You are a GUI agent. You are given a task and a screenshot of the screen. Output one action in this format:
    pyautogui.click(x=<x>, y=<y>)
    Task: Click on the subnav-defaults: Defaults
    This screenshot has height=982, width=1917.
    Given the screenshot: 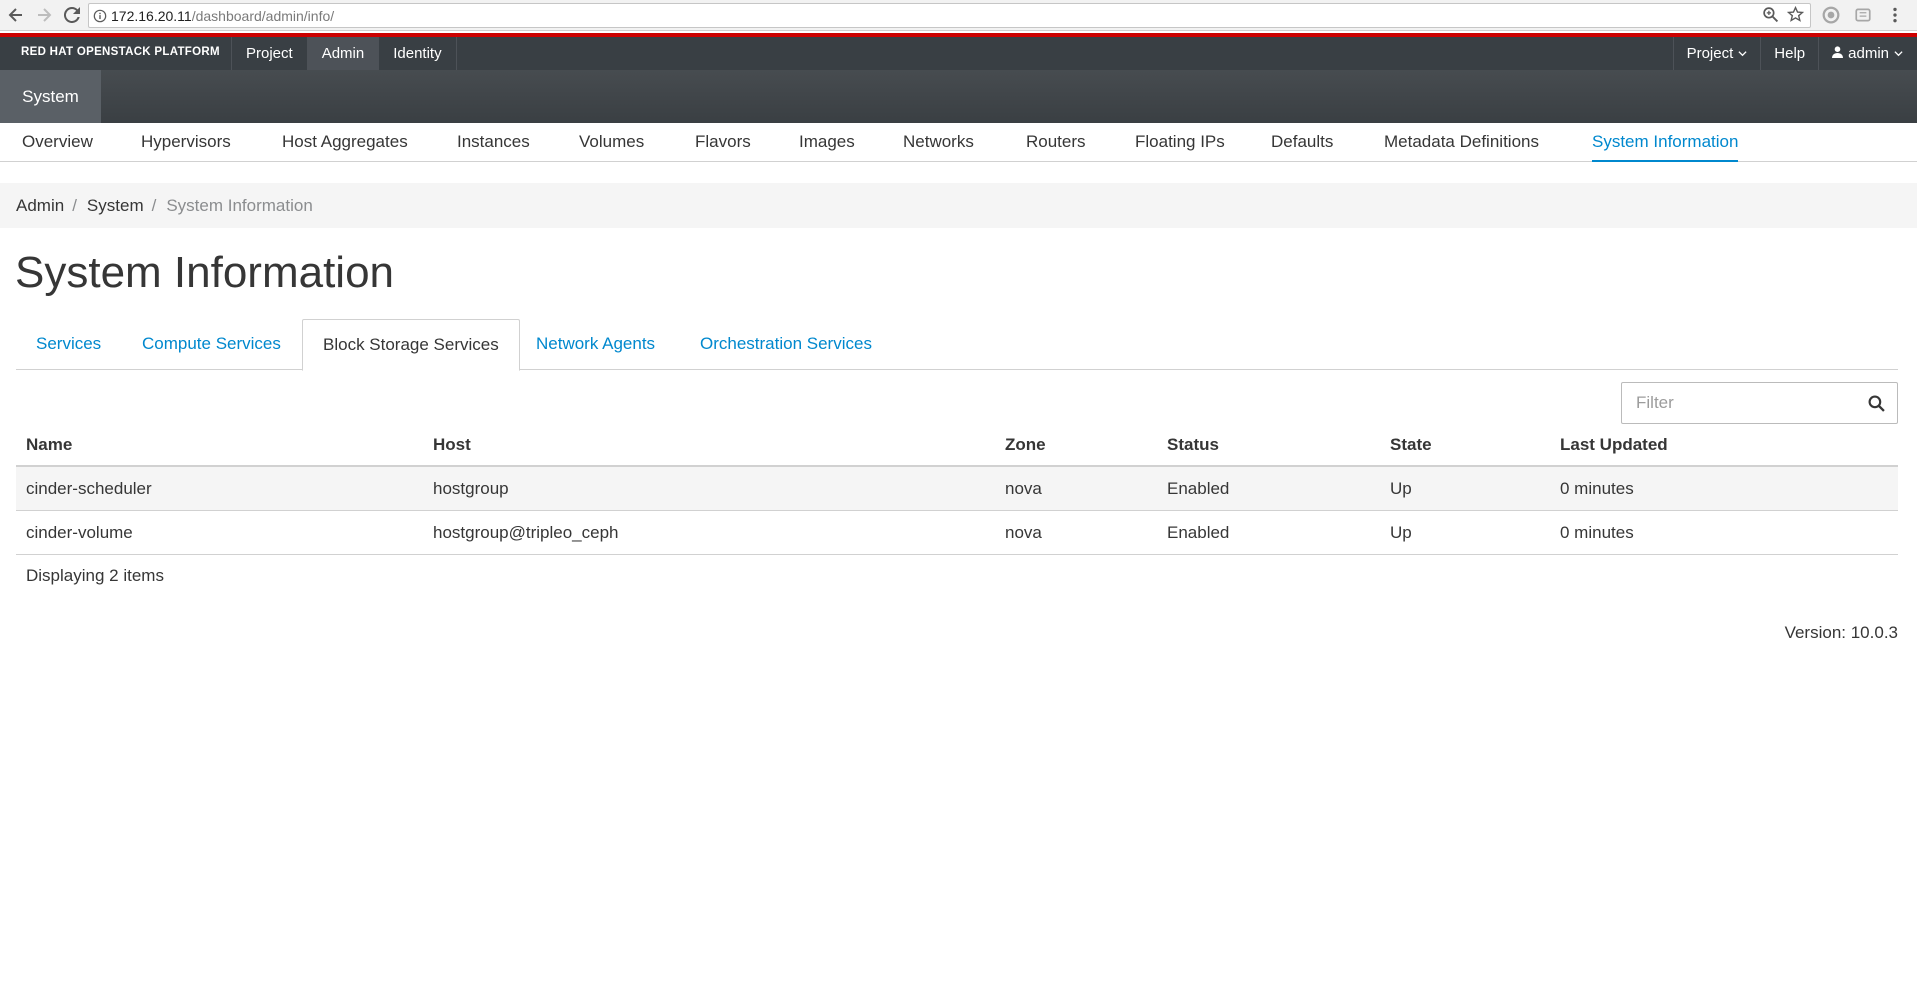 What is the action you would take?
    pyautogui.click(x=1302, y=142)
    